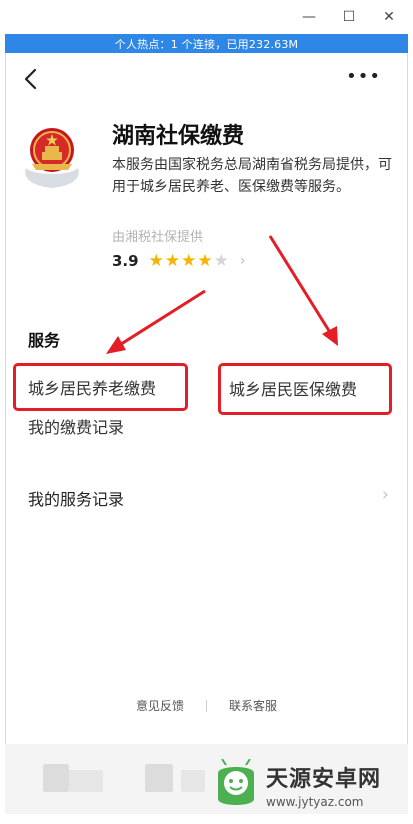 The image size is (413, 824). I want to click on arrow-head-left, so click(116, 345).